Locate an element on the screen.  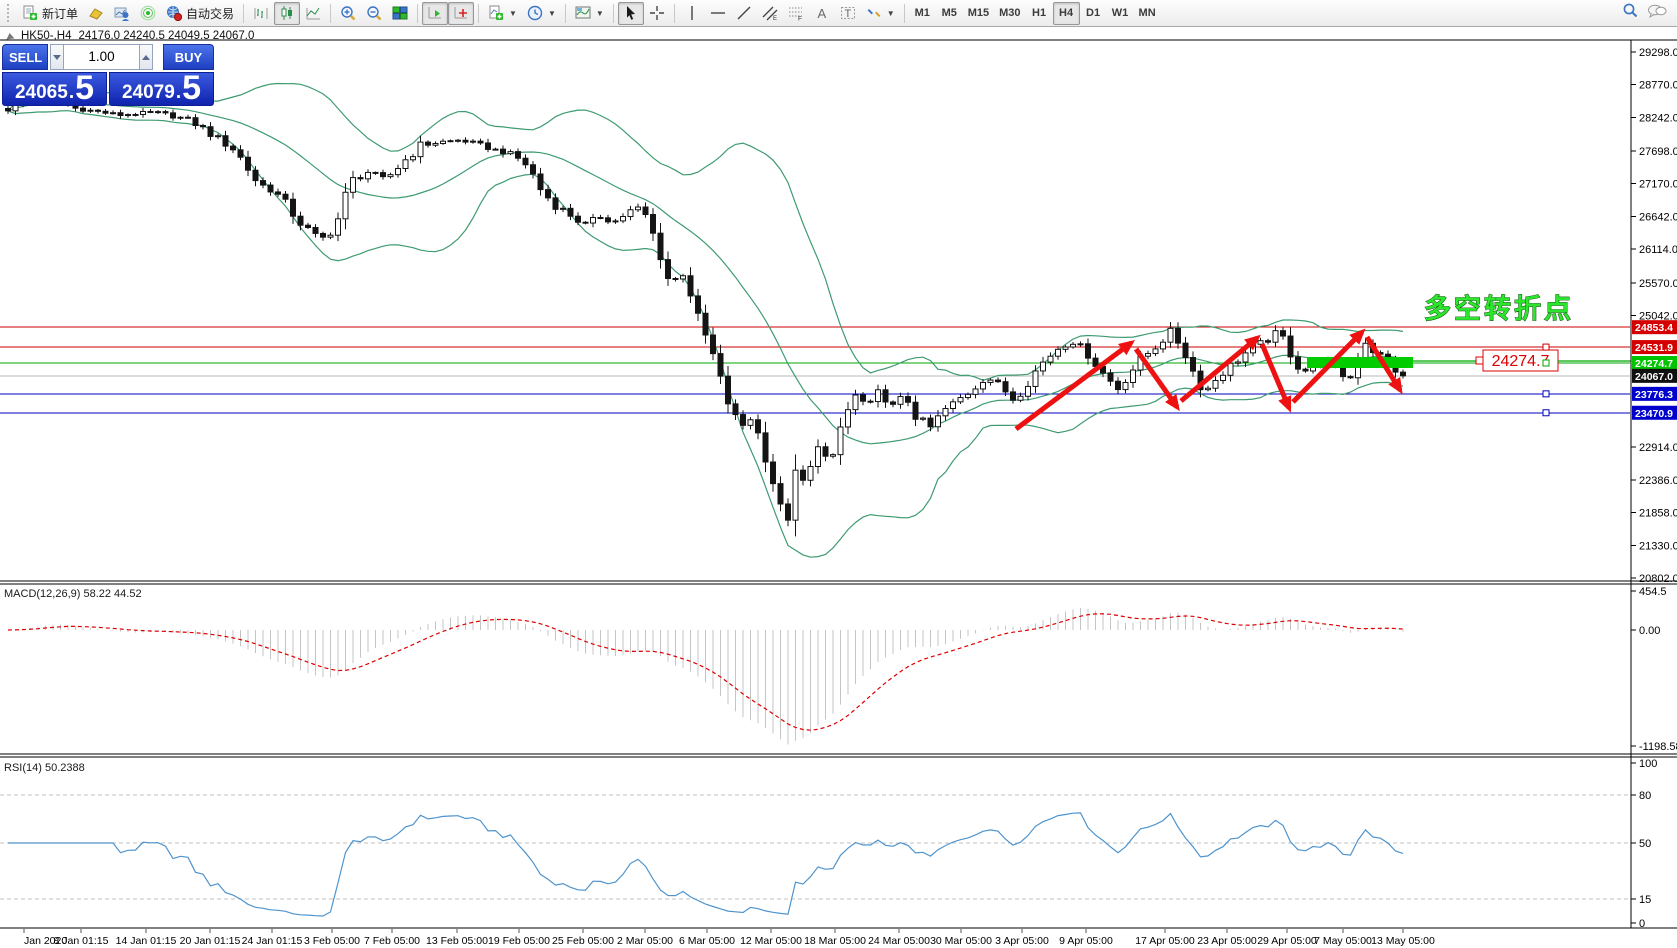
svg-text: 27698.0 is located at coordinates (1658, 152).